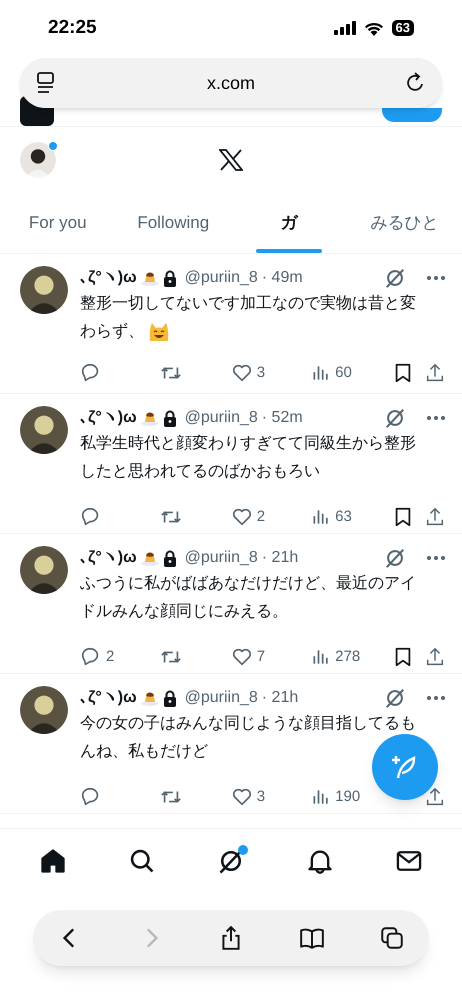 The image size is (462, 1000). What do you see at coordinates (416, 83) in the screenshot?
I see `reload-icon` at bounding box center [416, 83].